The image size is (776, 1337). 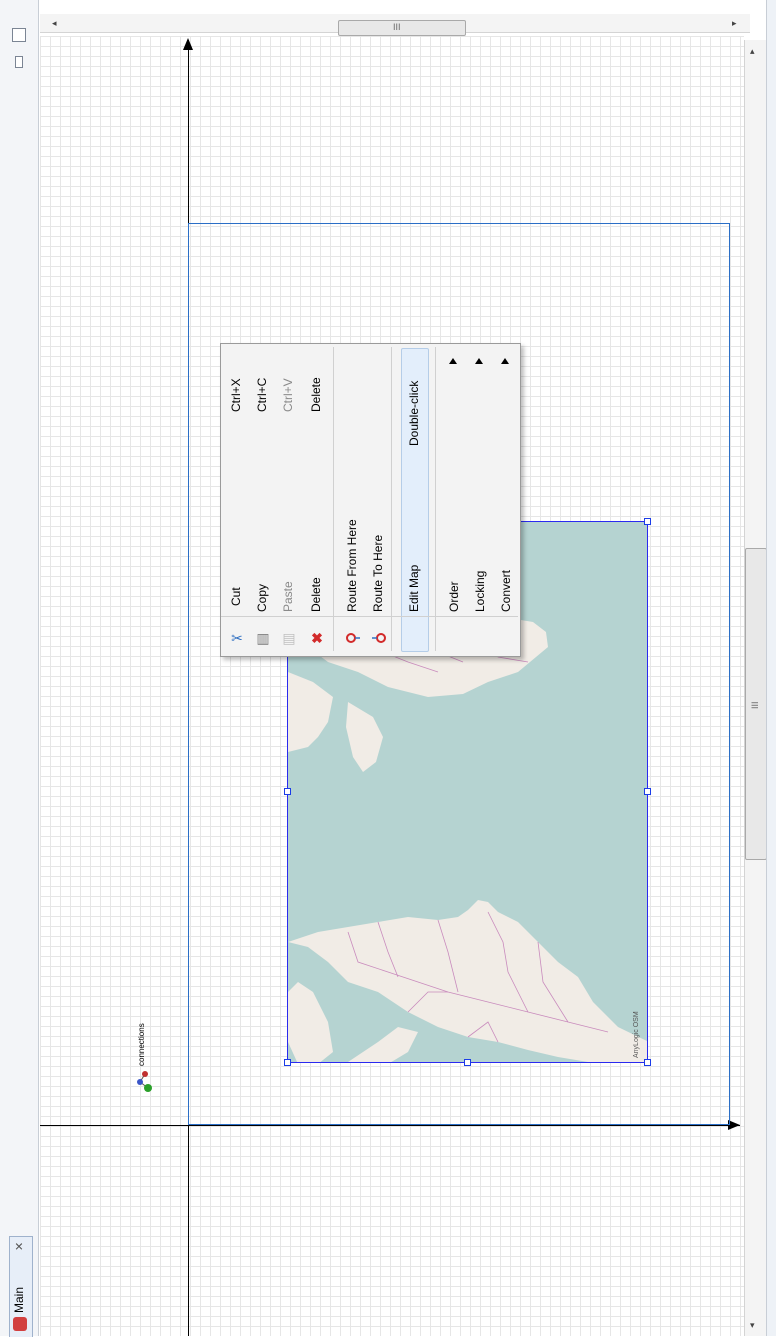 What do you see at coordinates (20, 1324) in the screenshot?
I see `agent-type-icon` at bounding box center [20, 1324].